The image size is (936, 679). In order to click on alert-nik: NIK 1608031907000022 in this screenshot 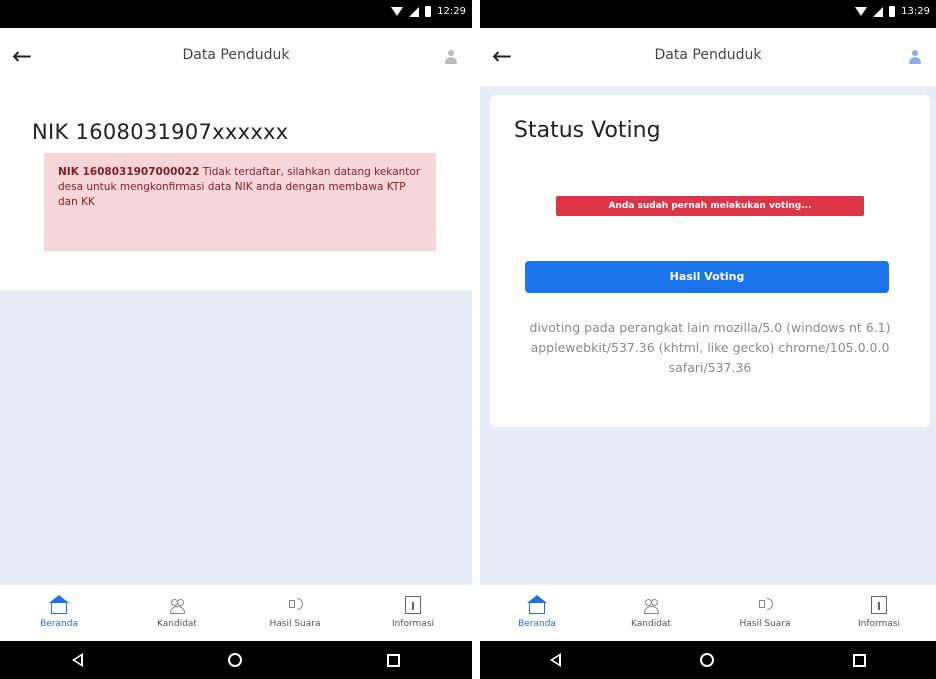, I will do `click(129, 172)`.